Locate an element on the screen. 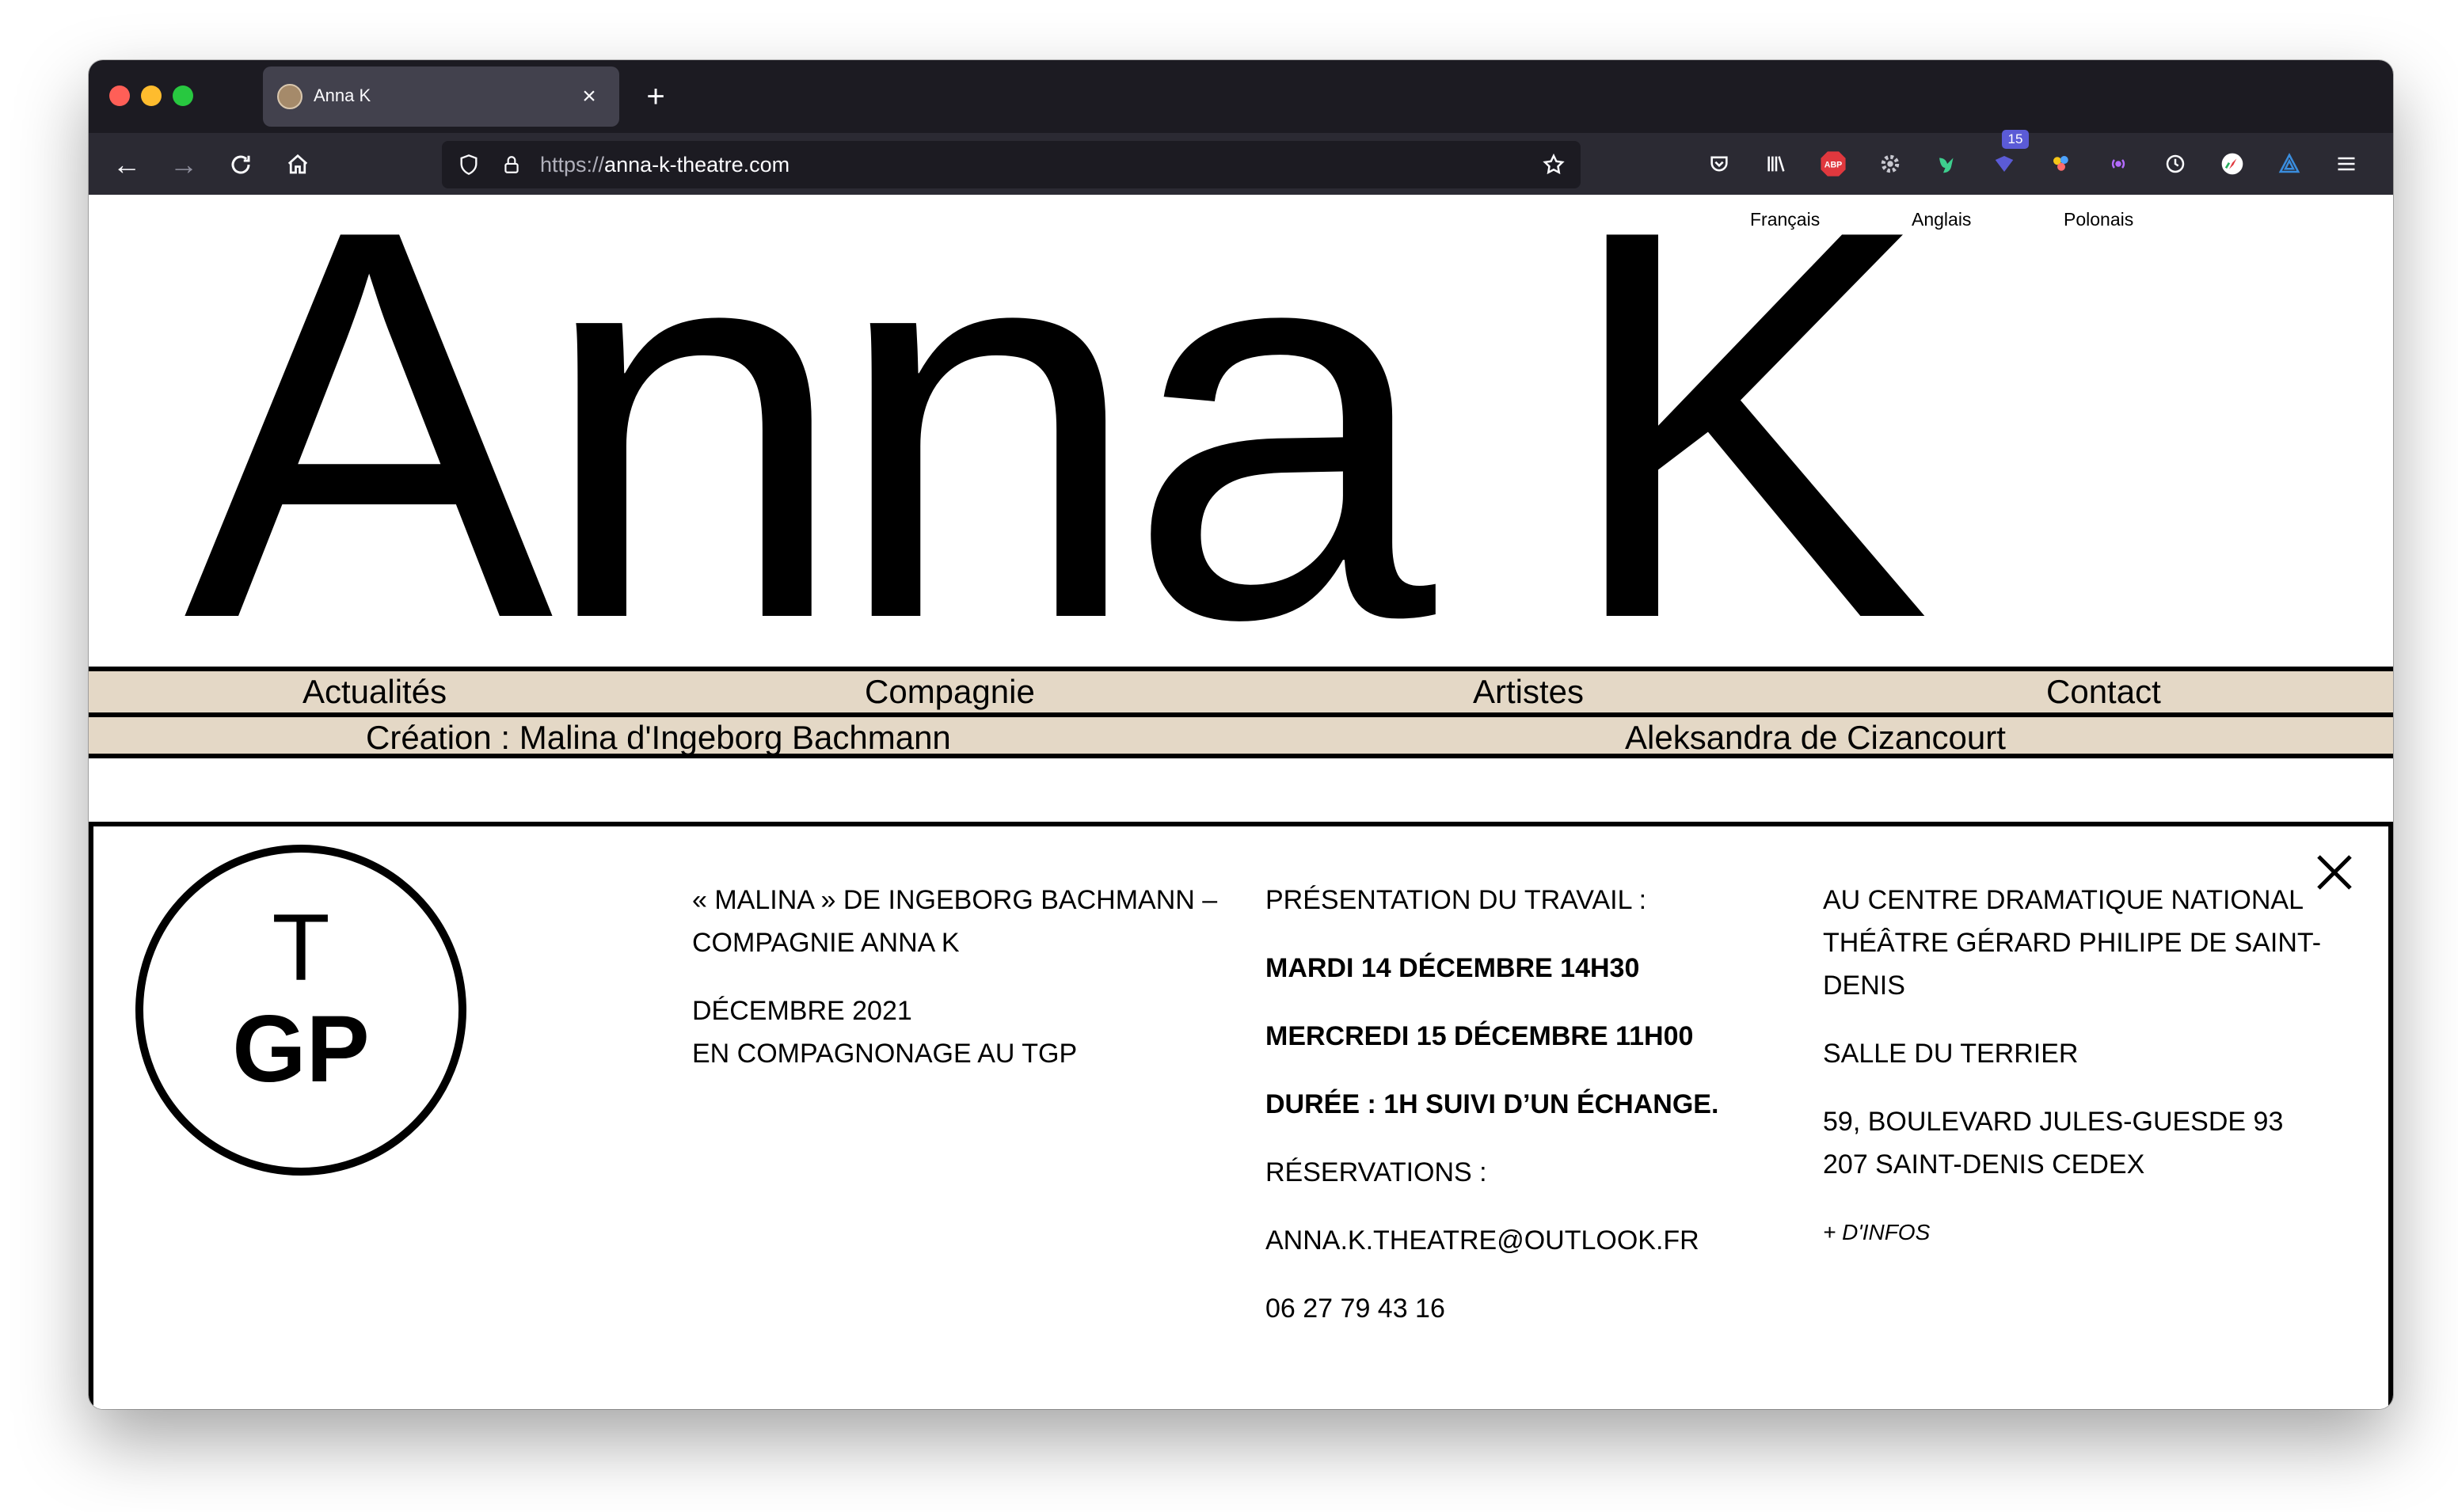 This screenshot has width=2458, height=1512. url-text: https://anna-k-theatre.com is located at coordinates (665, 165).